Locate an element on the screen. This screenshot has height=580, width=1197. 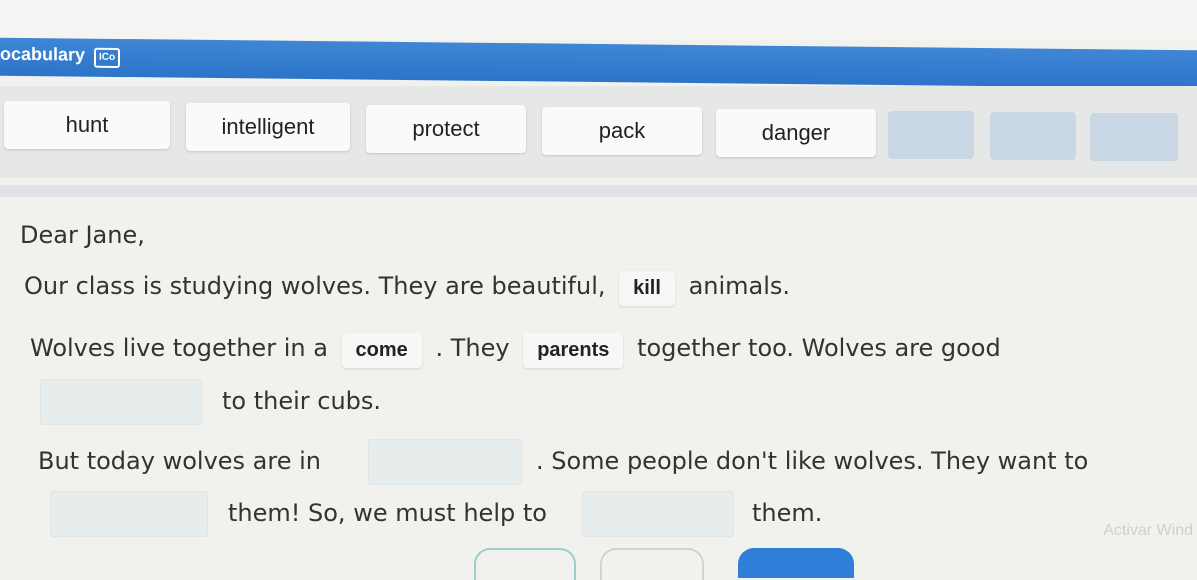
back-button is located at coordinates (652, 564).